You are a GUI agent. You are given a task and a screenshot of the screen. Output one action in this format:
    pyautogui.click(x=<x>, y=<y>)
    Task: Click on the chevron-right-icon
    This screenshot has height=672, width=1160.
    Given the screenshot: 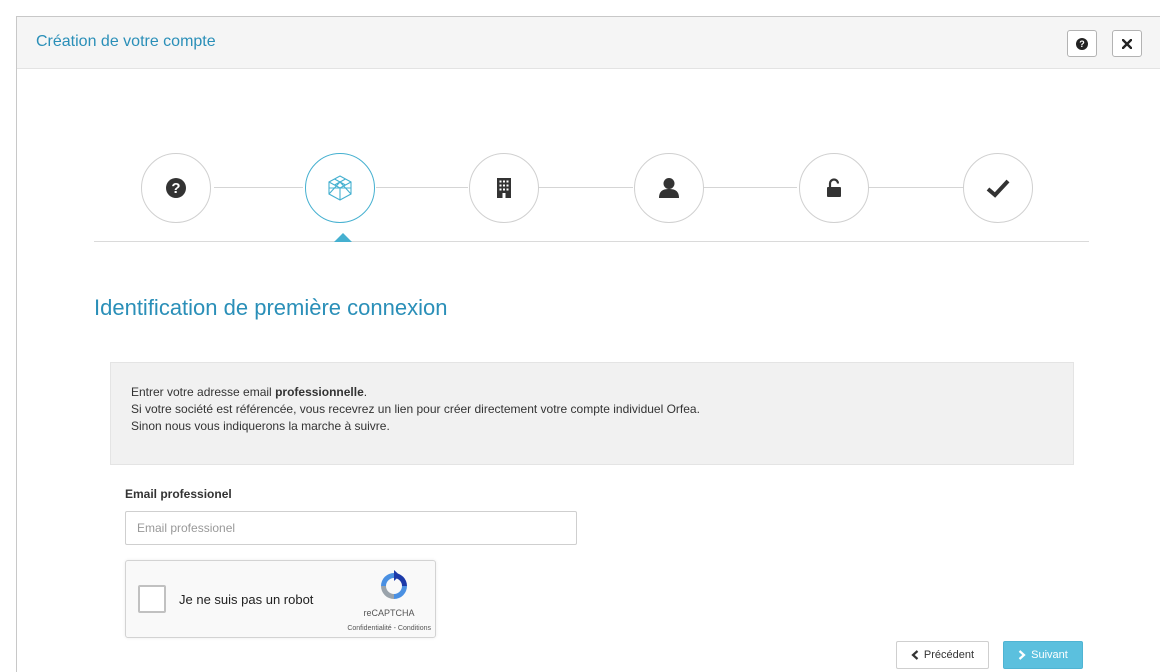 What is the action you would take?
    pyautogui.click(x=1022, y=655)
    